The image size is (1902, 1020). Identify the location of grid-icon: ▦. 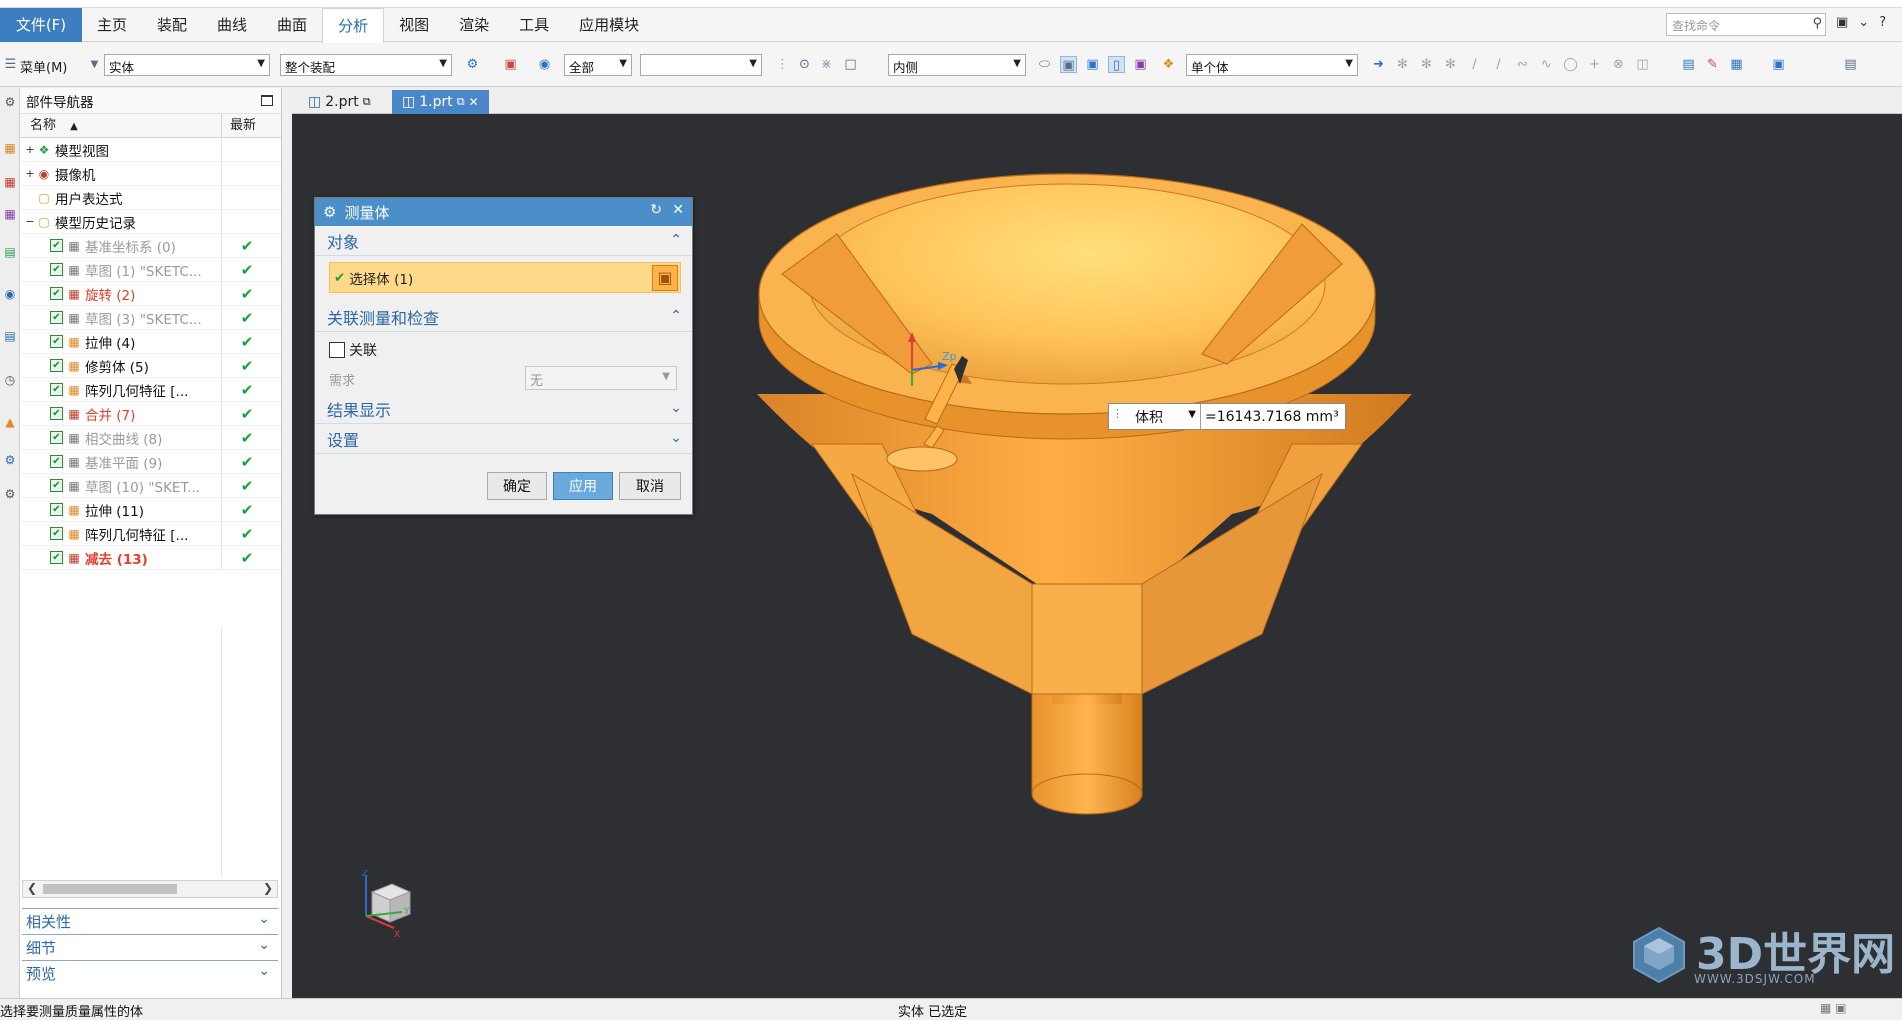
(1736, 64).